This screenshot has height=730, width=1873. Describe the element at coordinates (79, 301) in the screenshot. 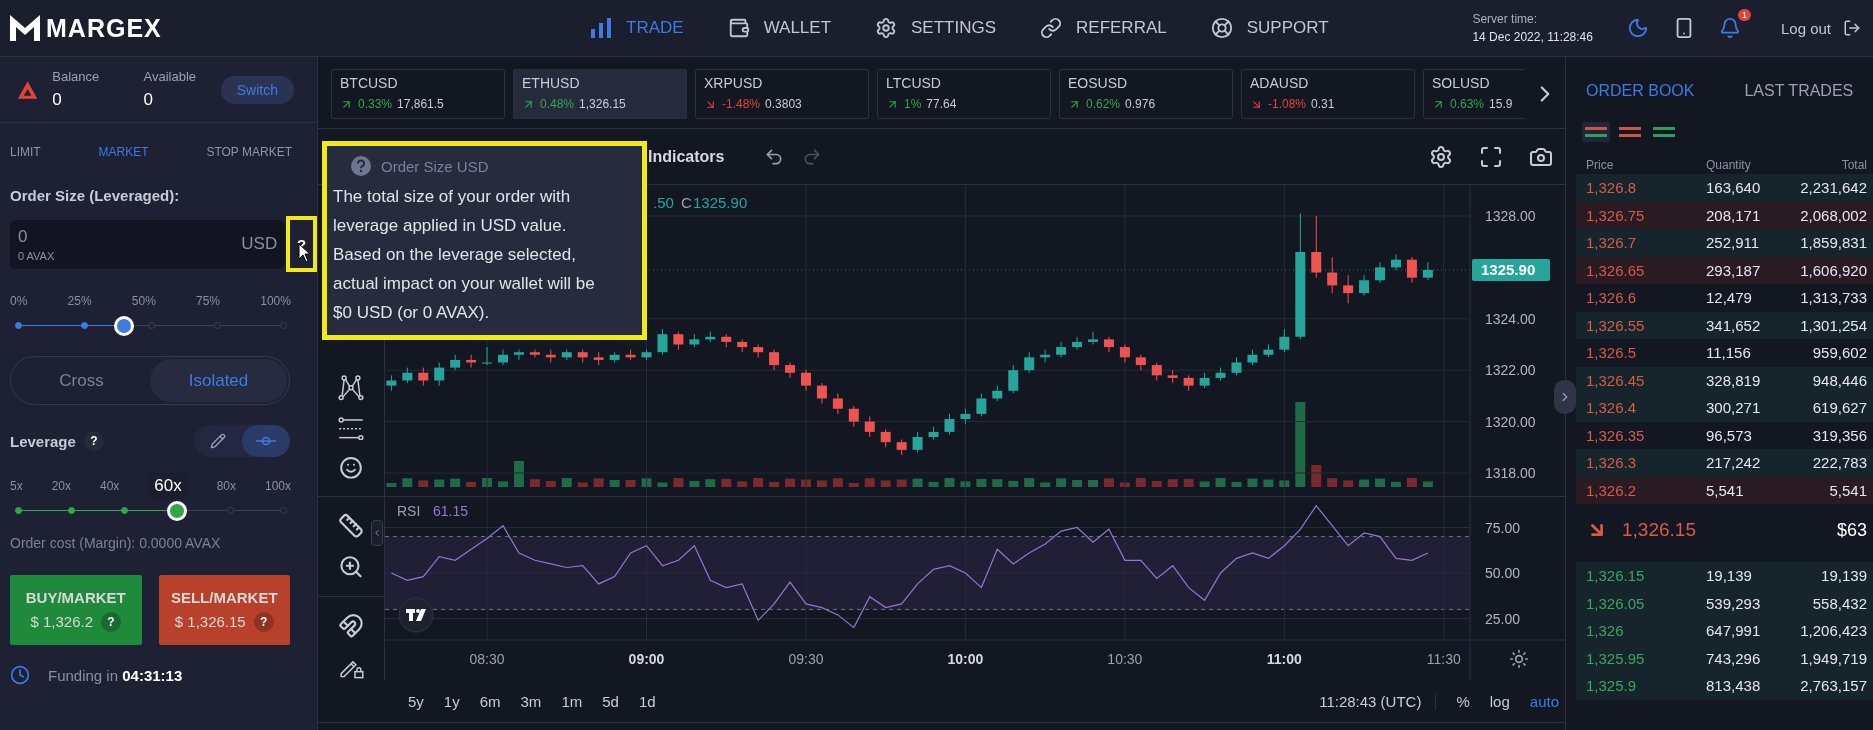

I see `slider-label: 25%` at that location.